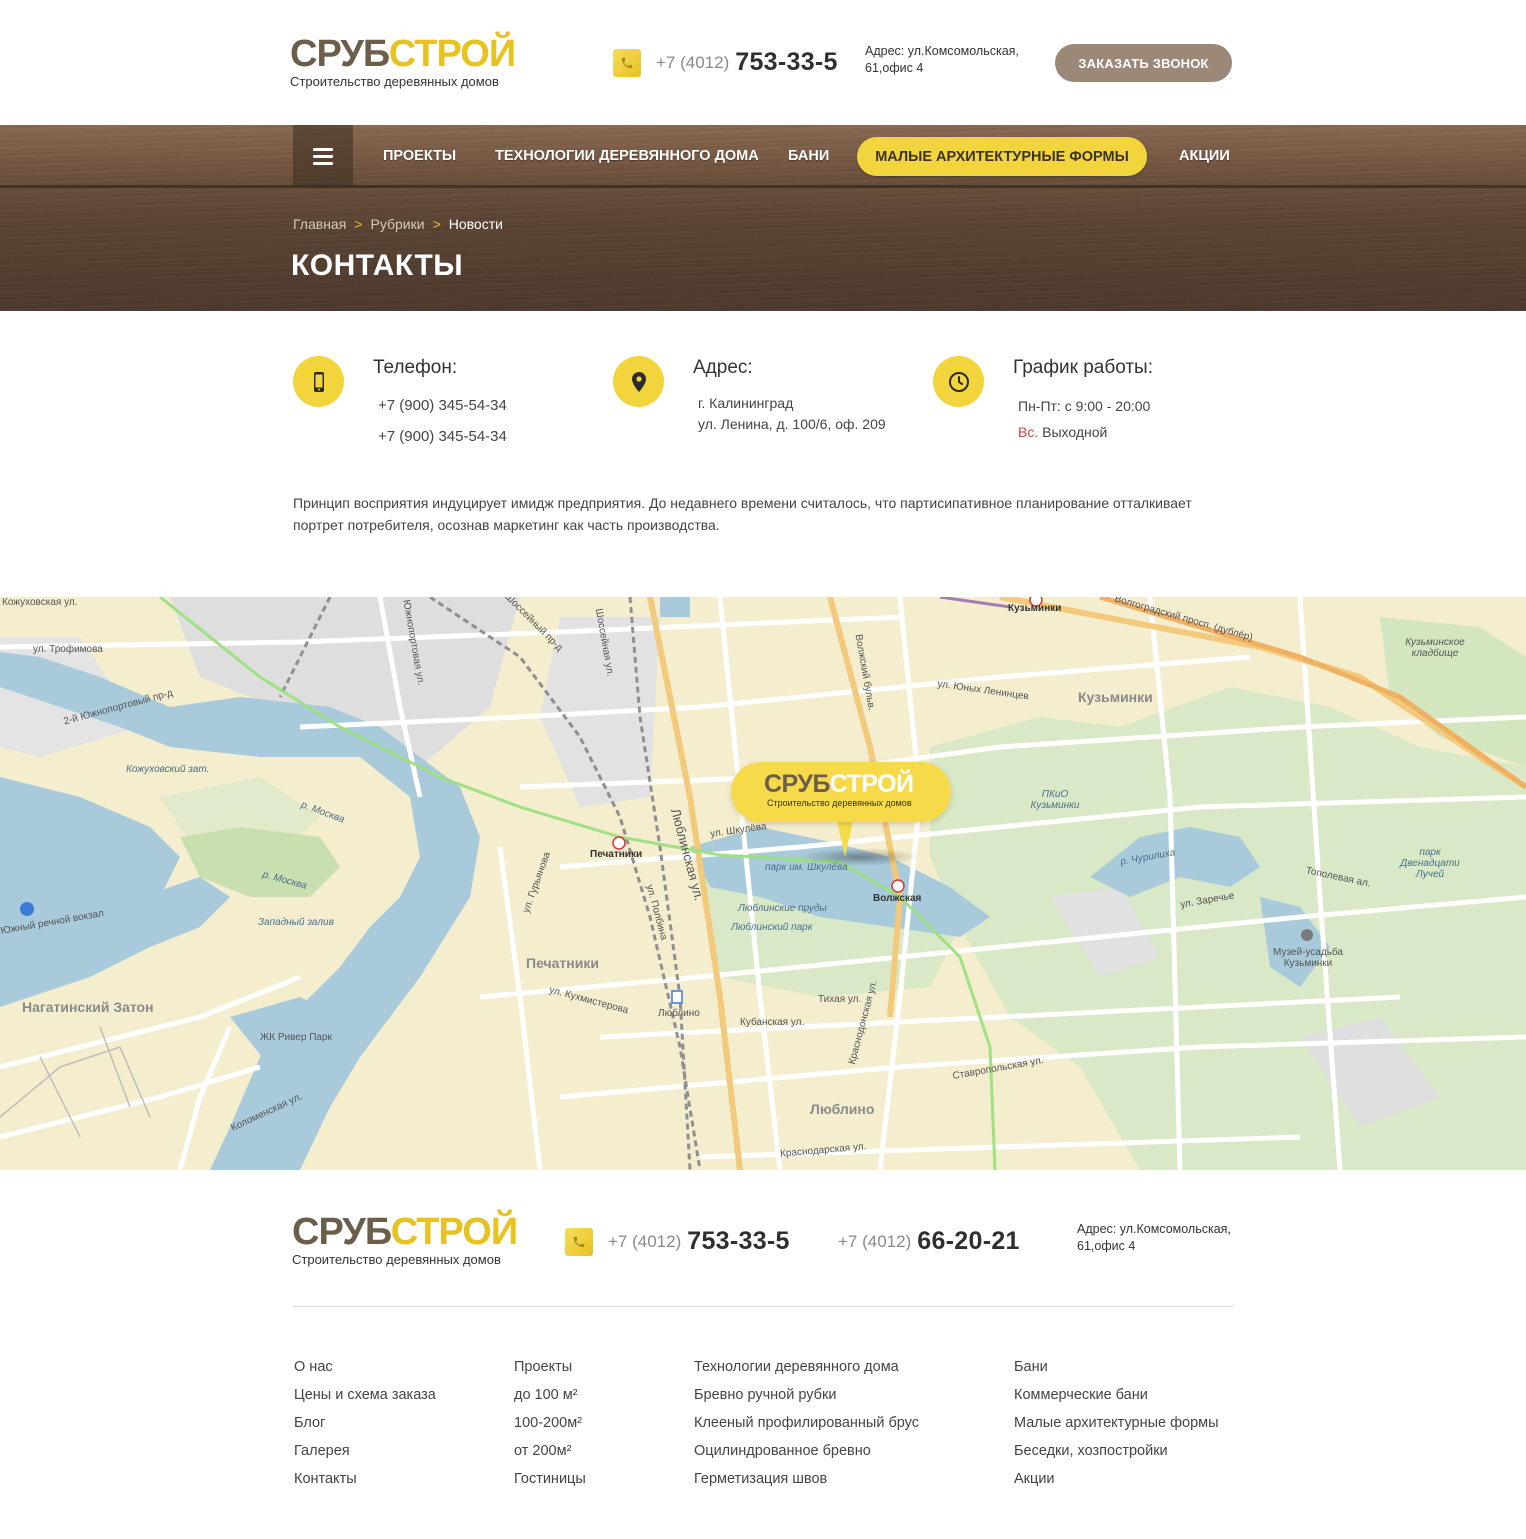  I want to click on footer-link: Блог, so click(365, 1423).